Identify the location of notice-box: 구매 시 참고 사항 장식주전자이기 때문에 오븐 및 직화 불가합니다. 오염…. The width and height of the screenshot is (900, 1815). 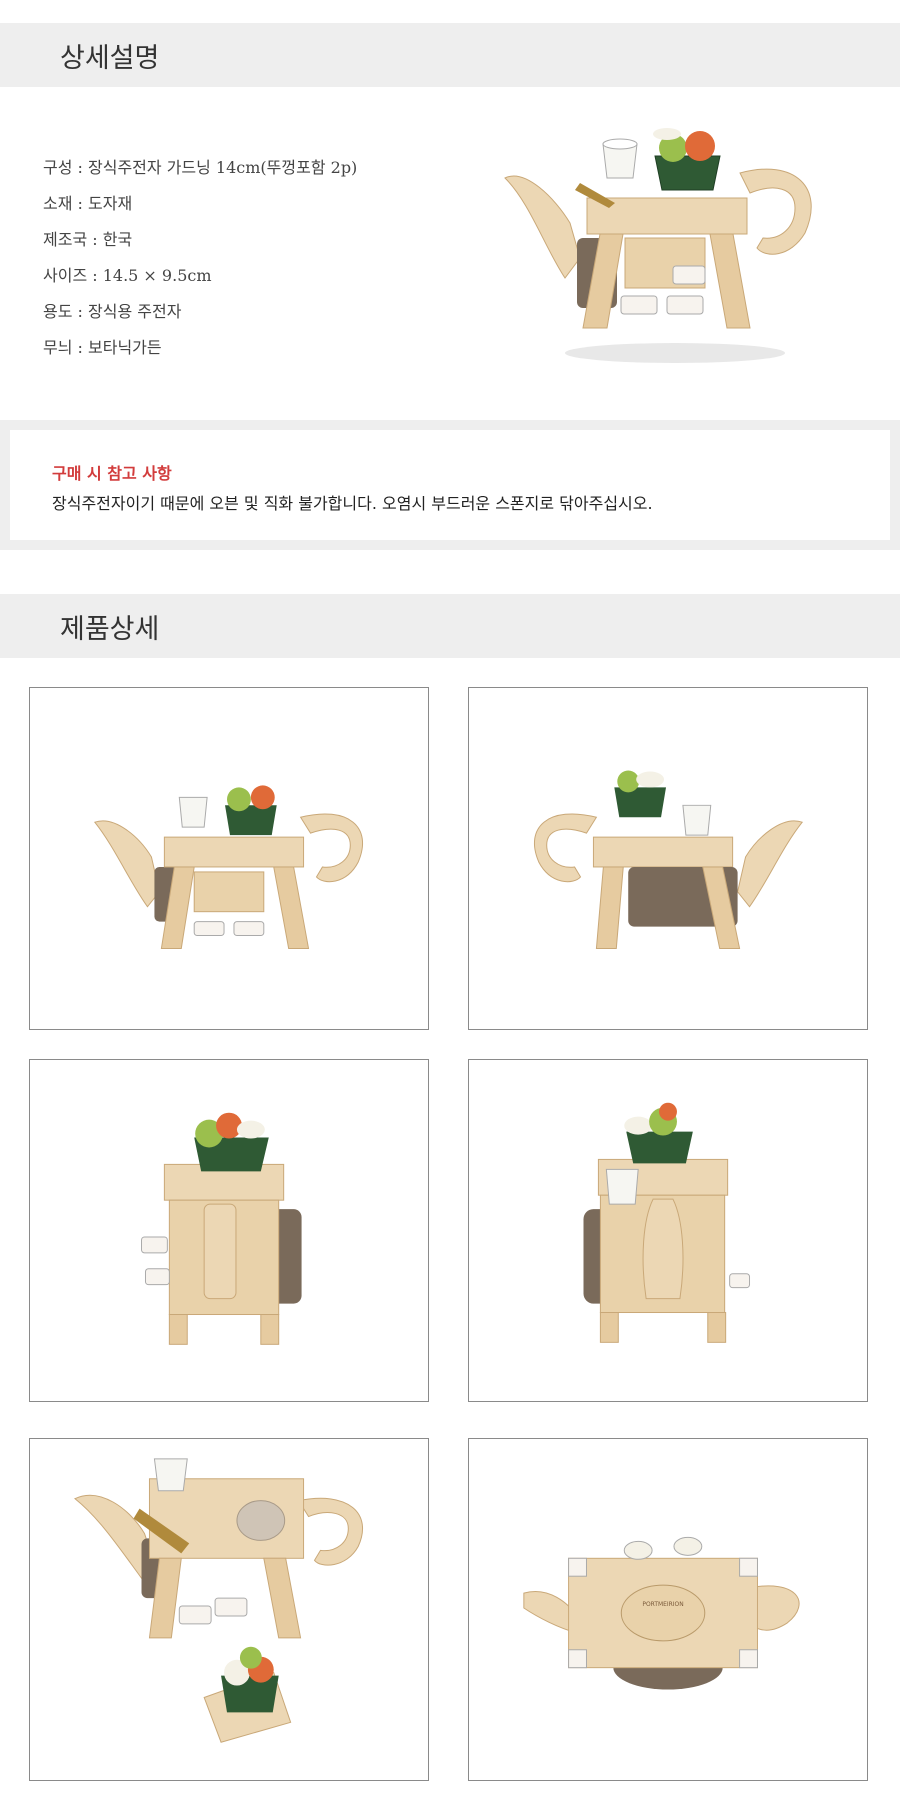
(450, 485).